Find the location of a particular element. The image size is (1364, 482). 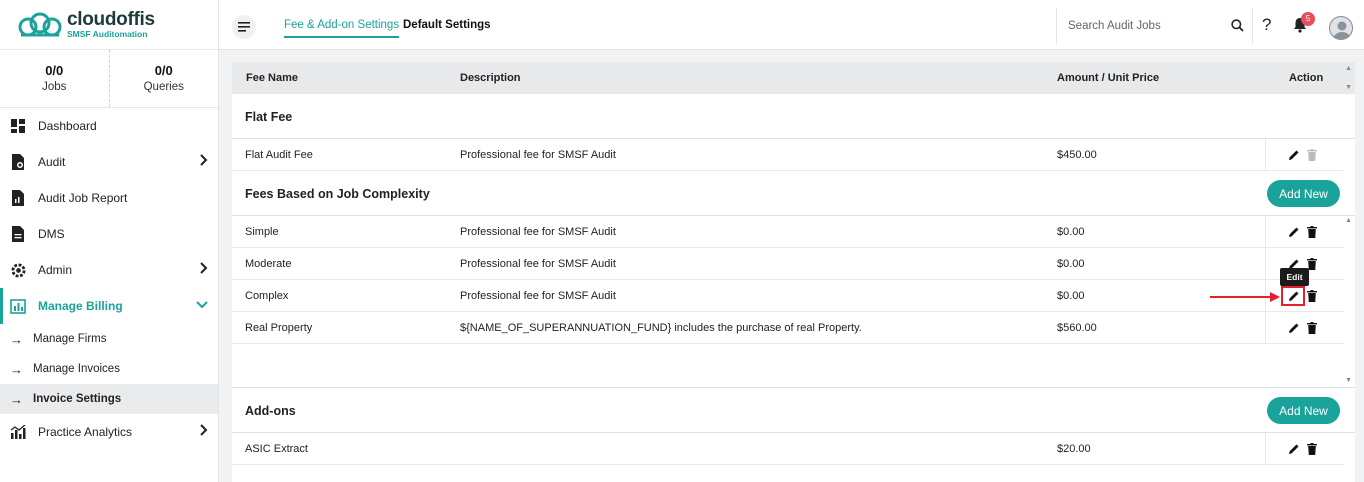

table-row: ASIC Extract $20.00 is located at coordinates (787, 449).